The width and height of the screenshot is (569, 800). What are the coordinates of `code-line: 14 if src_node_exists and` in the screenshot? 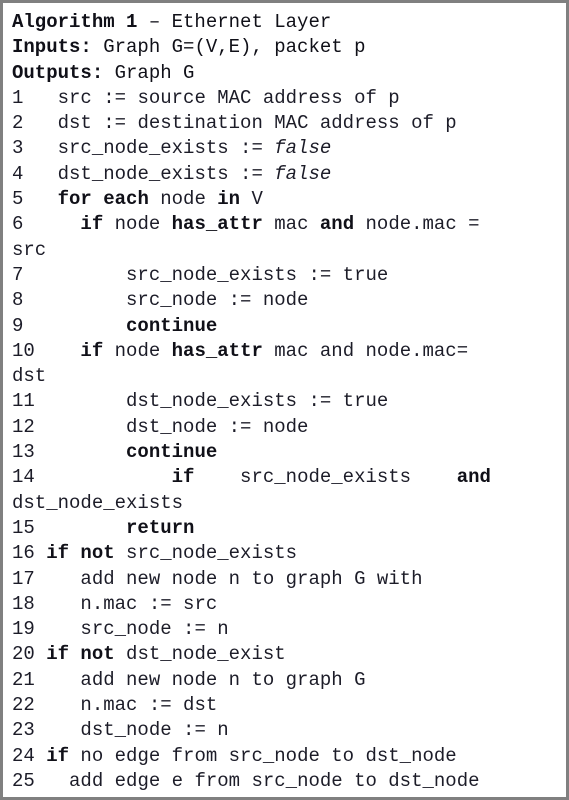 It's located at (286, 477).